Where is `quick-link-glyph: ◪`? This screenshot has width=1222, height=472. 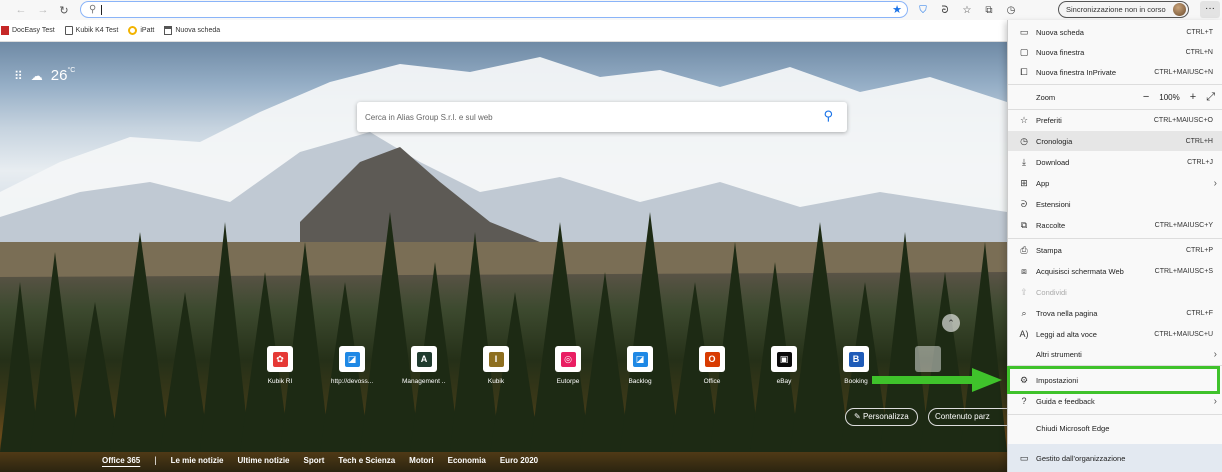
quick-link-glyph: ◪ is located at coordinates (640, 359).